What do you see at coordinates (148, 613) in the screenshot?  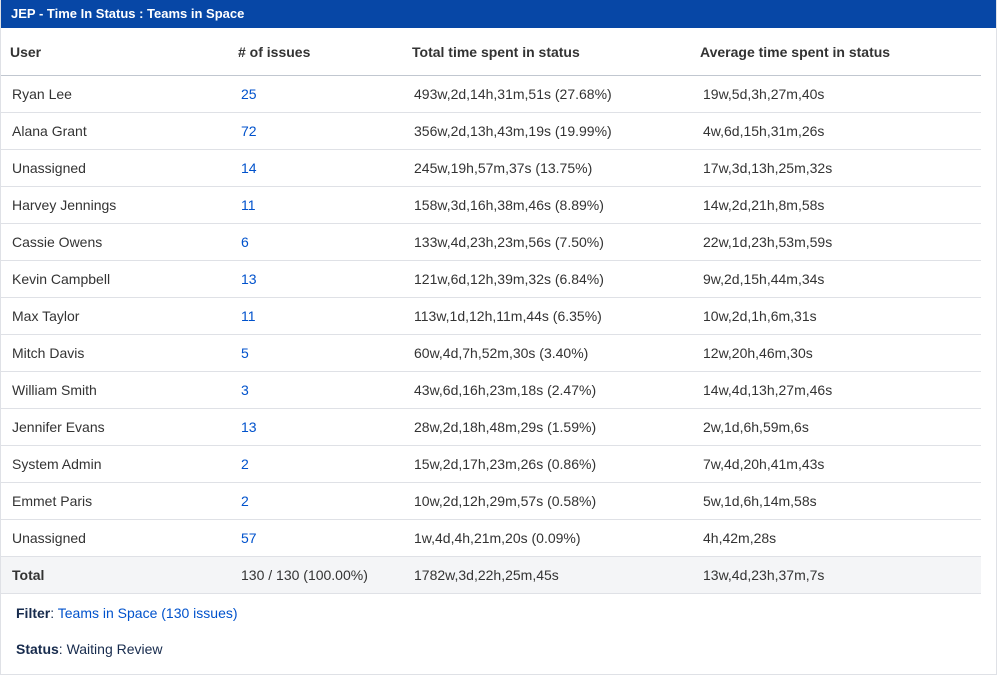 I see `filter-link: Teams in Space (130 issues)` at bounding box center [148, 613].